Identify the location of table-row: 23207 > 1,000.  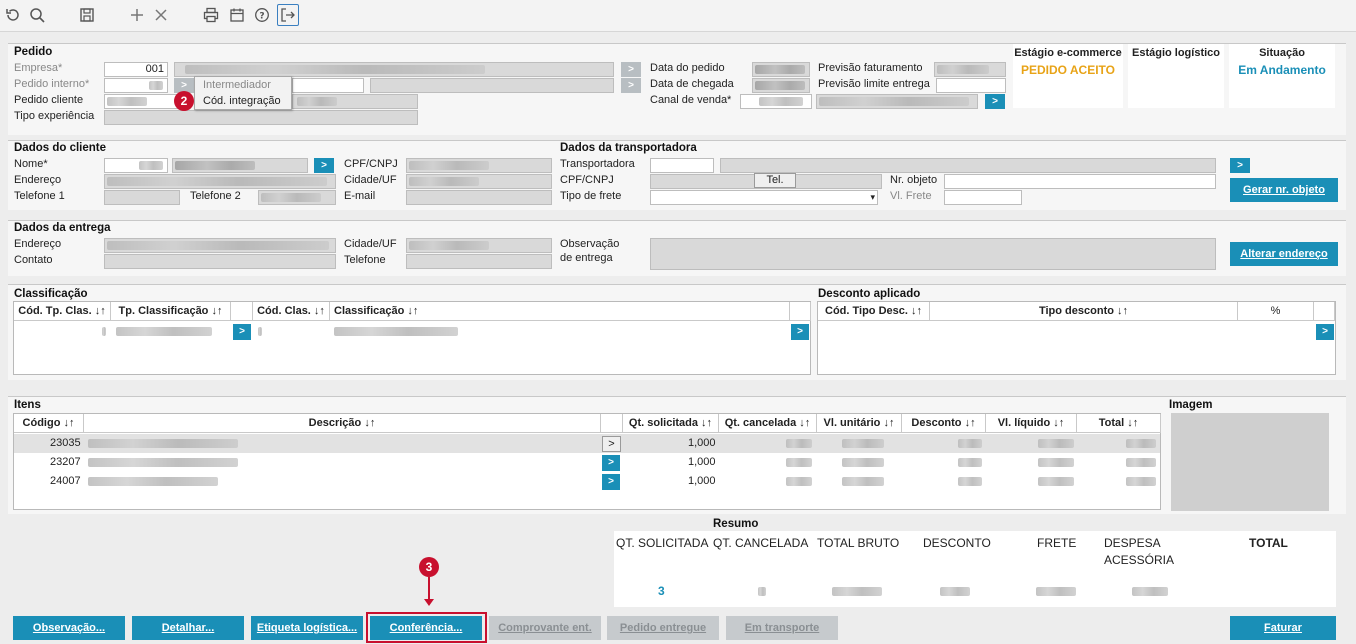
(587, 462).